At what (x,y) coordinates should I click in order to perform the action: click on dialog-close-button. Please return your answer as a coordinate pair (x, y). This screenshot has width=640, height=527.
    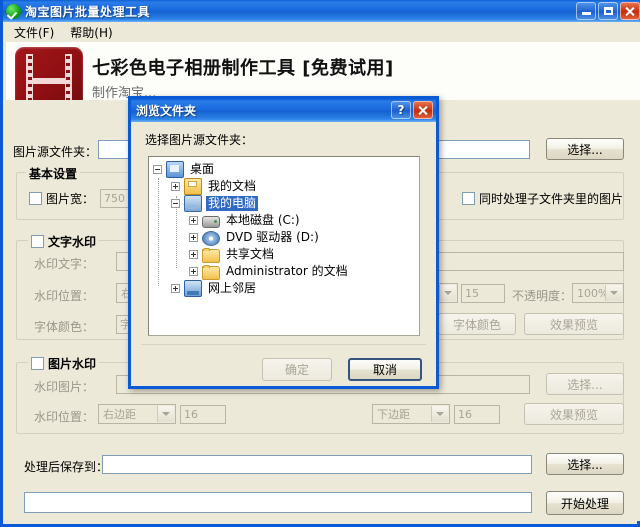
    Looking at the image, I should click on (423, 110).